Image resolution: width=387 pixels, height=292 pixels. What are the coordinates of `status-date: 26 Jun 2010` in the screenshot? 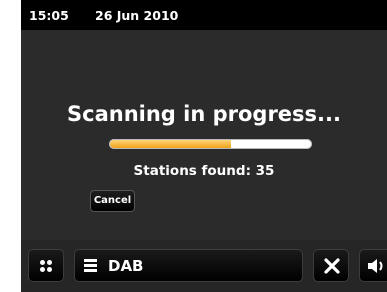 It's located at (137, 15).